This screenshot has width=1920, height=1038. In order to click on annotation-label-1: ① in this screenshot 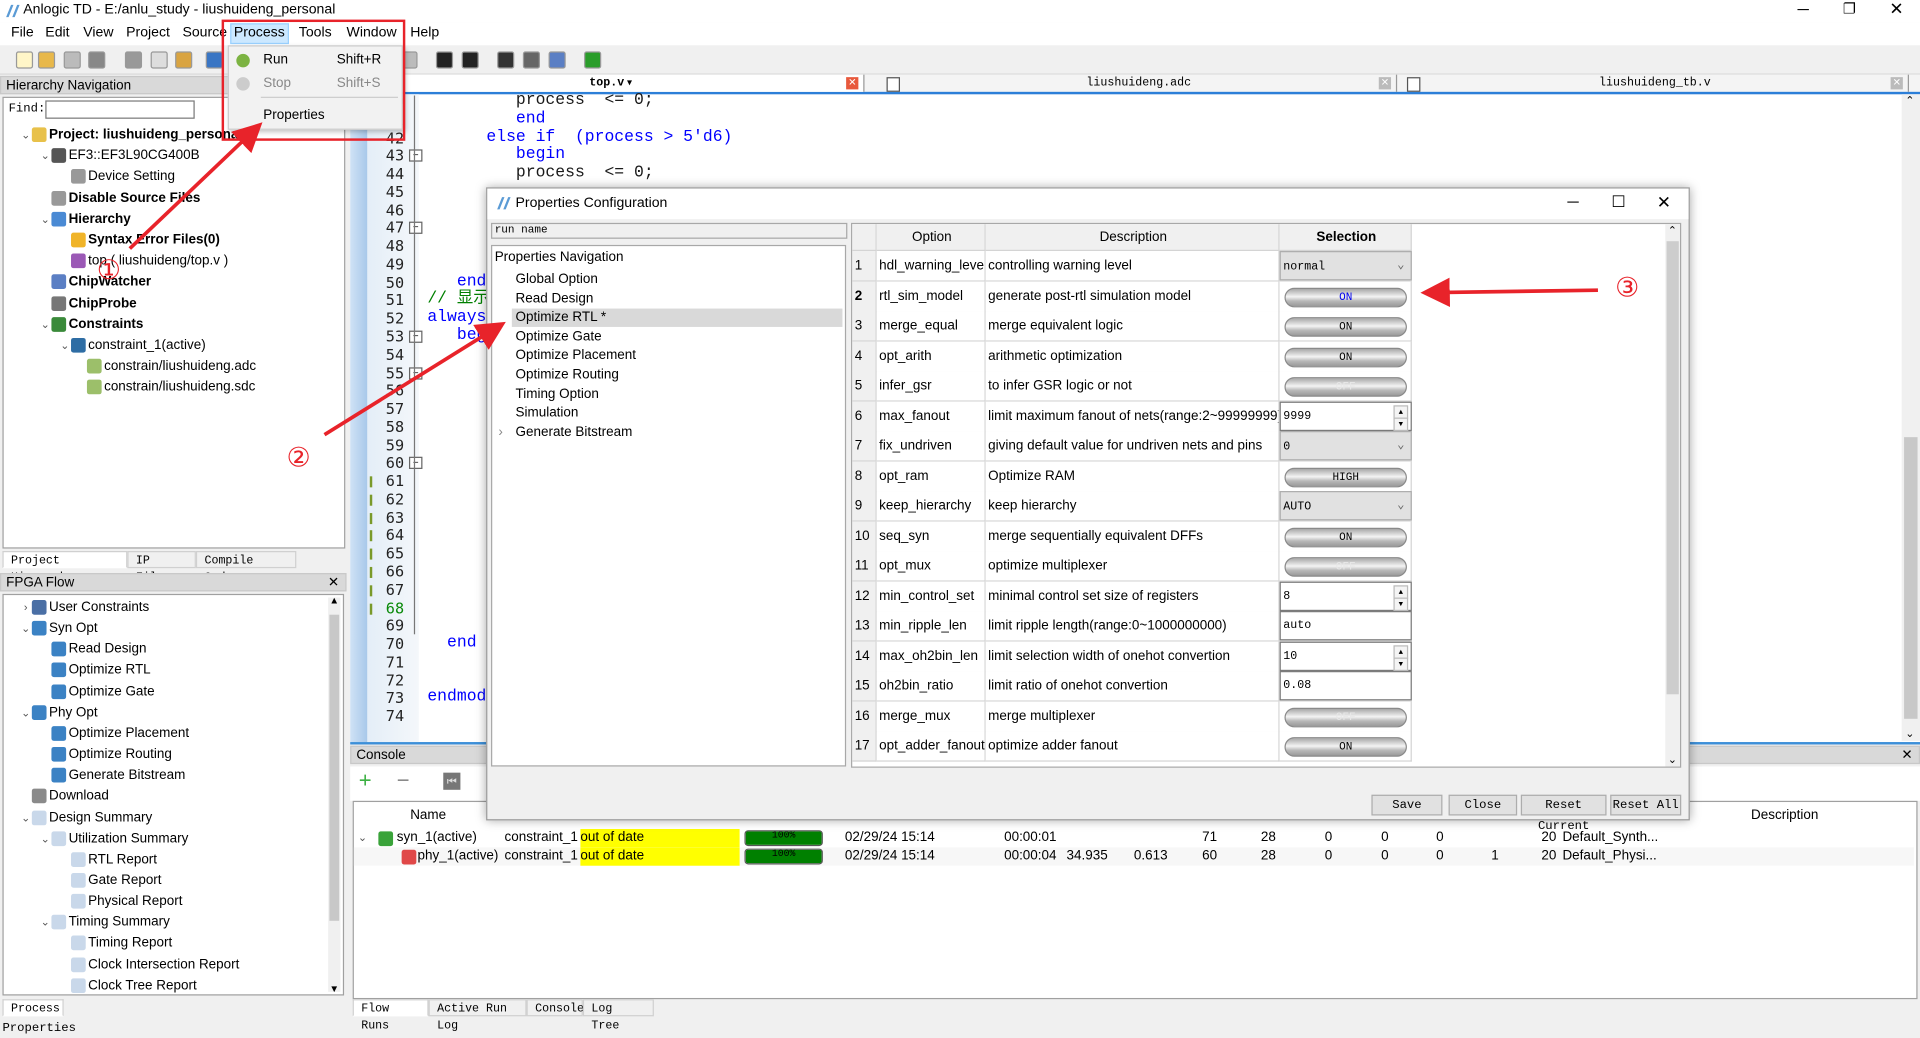, I will do `click(108, 270)`.